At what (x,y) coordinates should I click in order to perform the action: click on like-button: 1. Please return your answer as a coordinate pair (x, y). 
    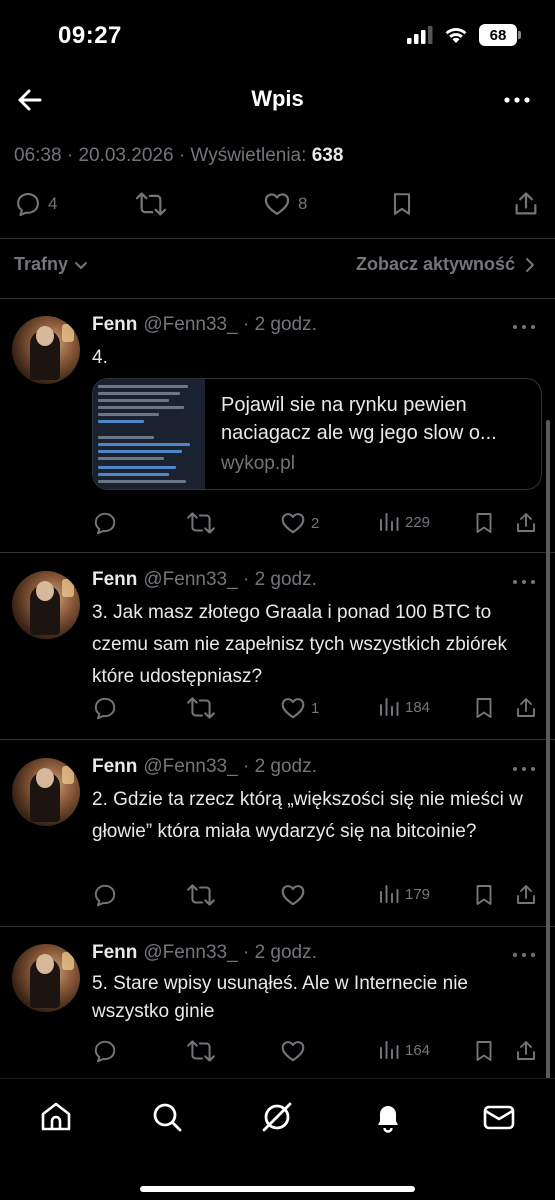
    Looking at the image, I should click on (299, 708).